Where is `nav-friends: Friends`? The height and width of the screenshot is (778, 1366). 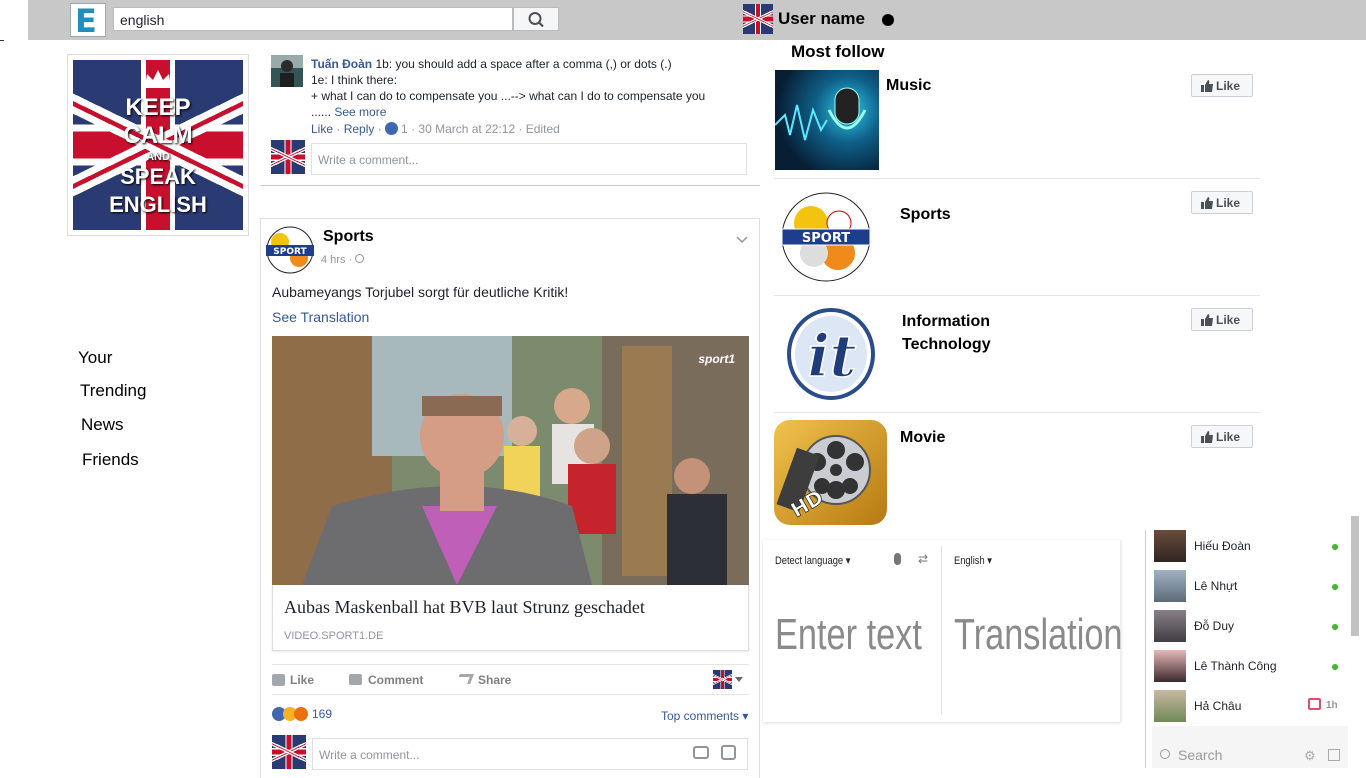 nav-friends: Friends is located at coordinates (110, 460).